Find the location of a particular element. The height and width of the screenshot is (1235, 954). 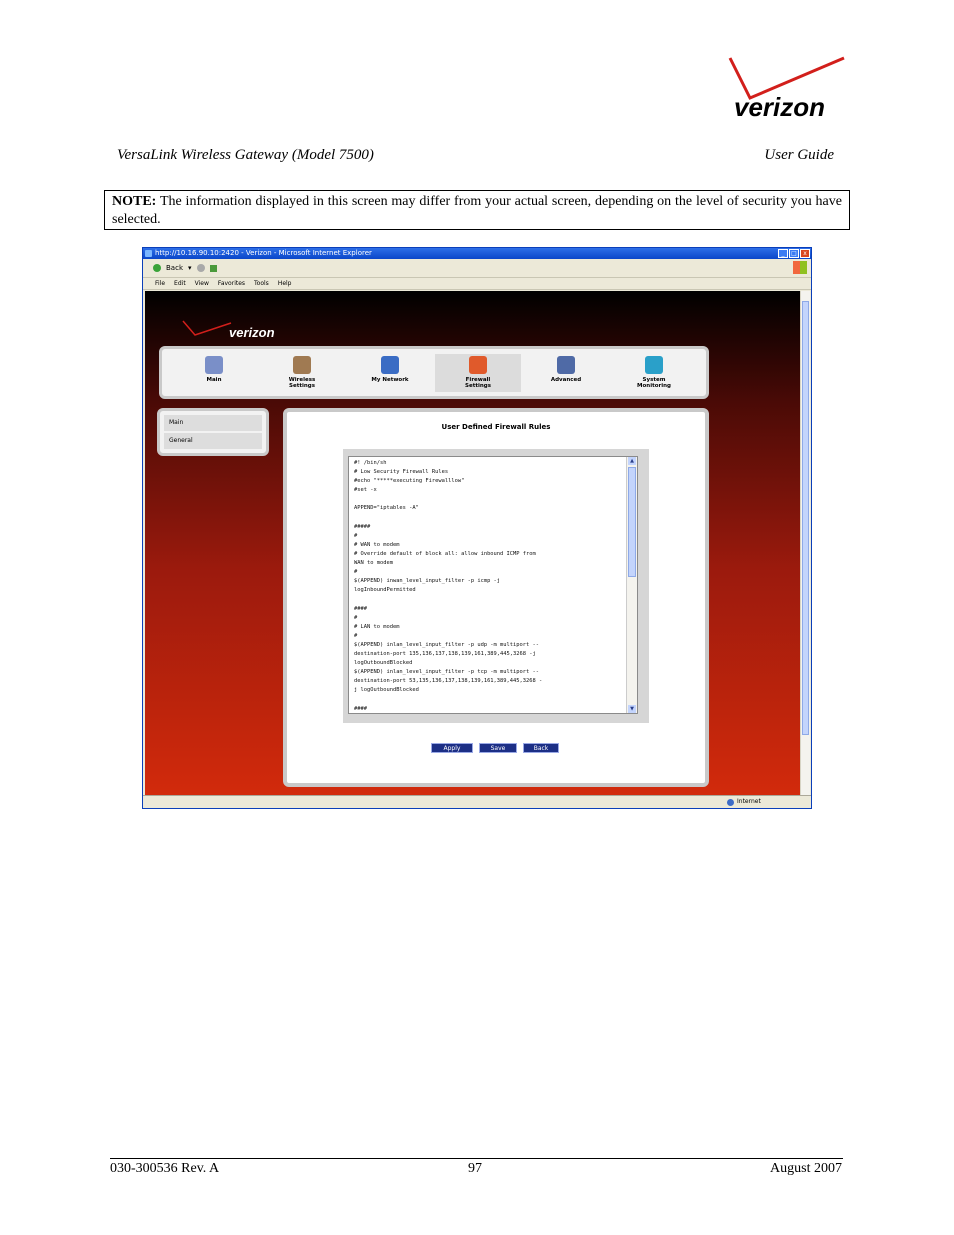

browser-scrollbar is located at coordinates (805, 543).